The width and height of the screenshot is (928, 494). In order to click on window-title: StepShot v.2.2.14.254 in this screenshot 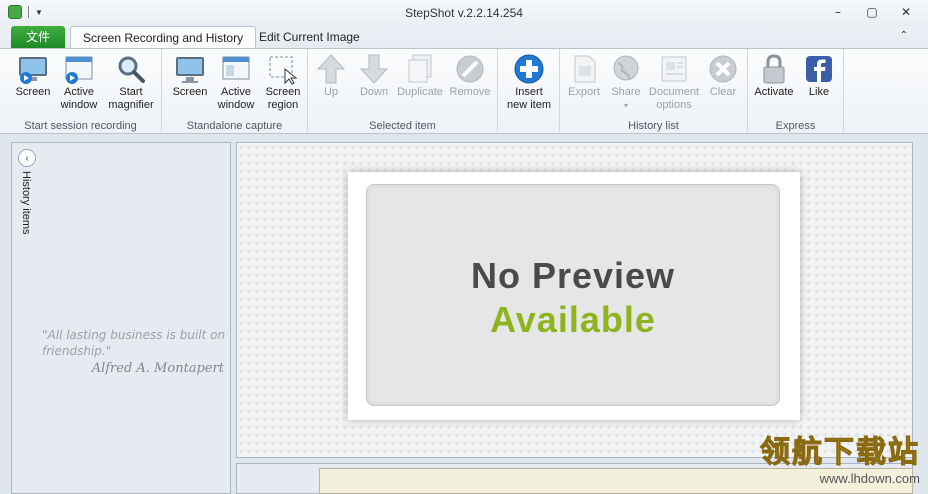, I will do `click(464, 13)`.